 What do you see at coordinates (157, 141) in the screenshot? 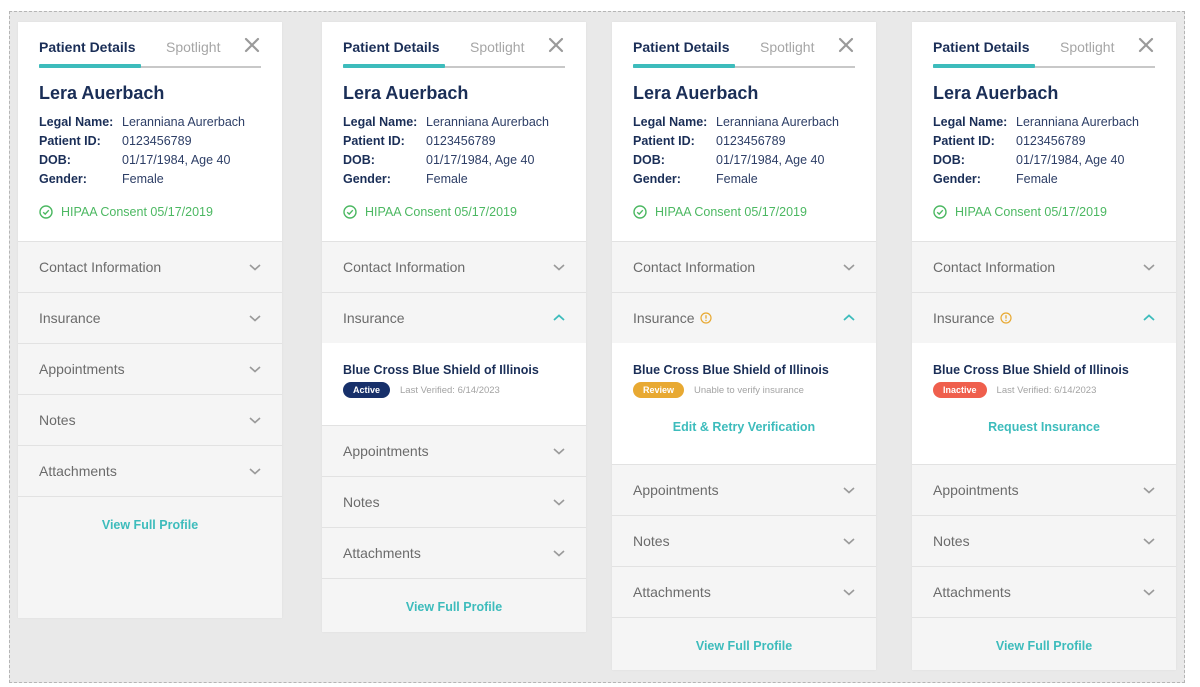
I see `detail-value: 0123456789` at bounding box center [157, 141].